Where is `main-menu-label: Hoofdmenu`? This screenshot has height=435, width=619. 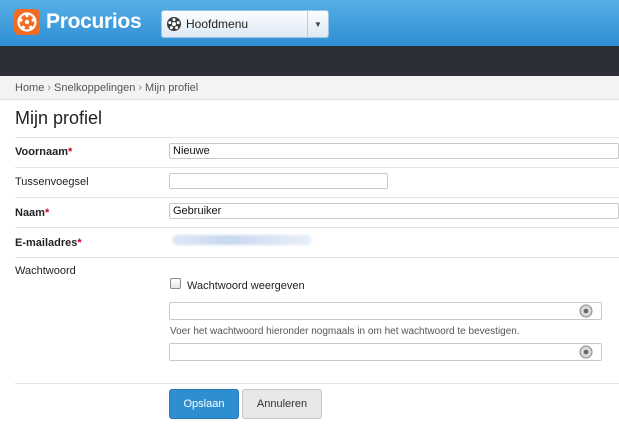
main-menu-label: Hoofdmenu is located at coordinates (217, 24).